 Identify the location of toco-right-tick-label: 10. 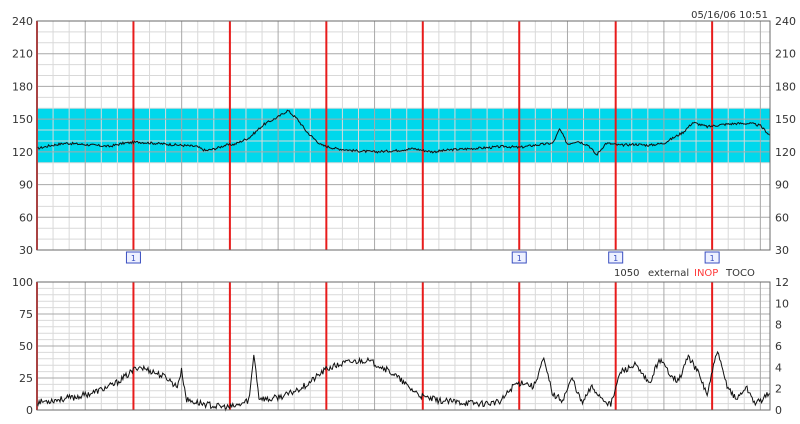
(782, 303).